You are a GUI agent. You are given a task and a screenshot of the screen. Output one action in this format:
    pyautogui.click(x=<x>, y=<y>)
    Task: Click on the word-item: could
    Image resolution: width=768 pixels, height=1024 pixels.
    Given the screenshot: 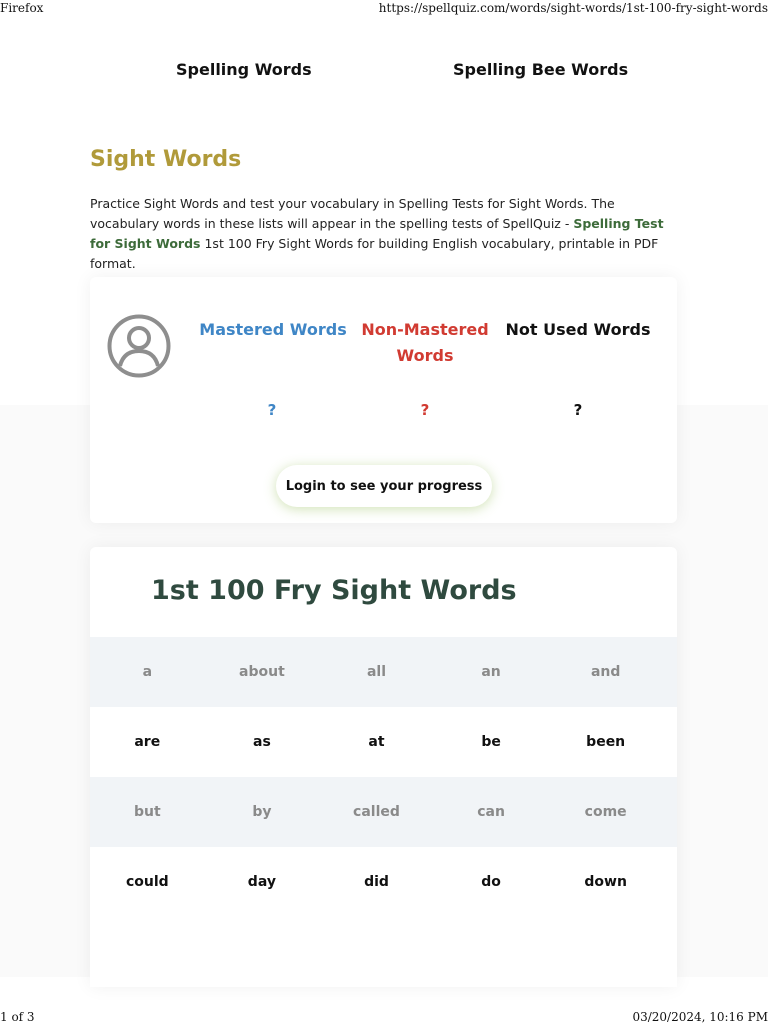 What is the action you would take?
    pyautogui.click(x=147, y=882)
    